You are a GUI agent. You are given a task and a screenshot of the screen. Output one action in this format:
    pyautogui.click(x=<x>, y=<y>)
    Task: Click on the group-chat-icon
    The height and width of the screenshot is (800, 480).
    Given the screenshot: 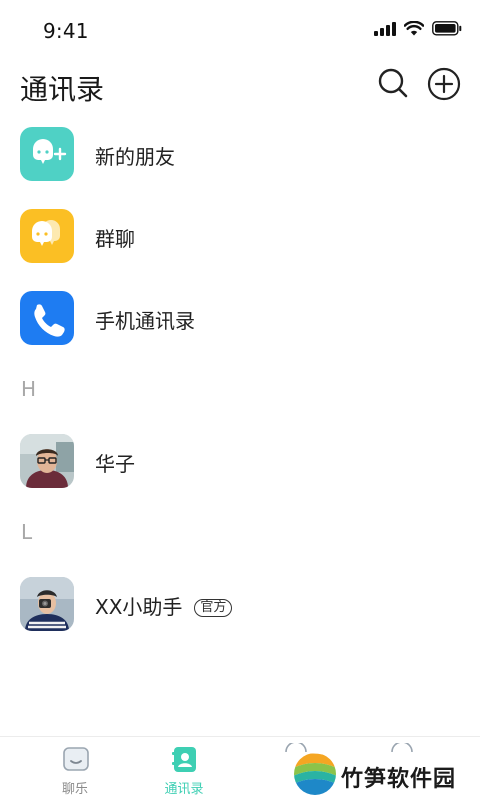 What is the action you would take?
    pyautogui.click(x=47, y=236)
    